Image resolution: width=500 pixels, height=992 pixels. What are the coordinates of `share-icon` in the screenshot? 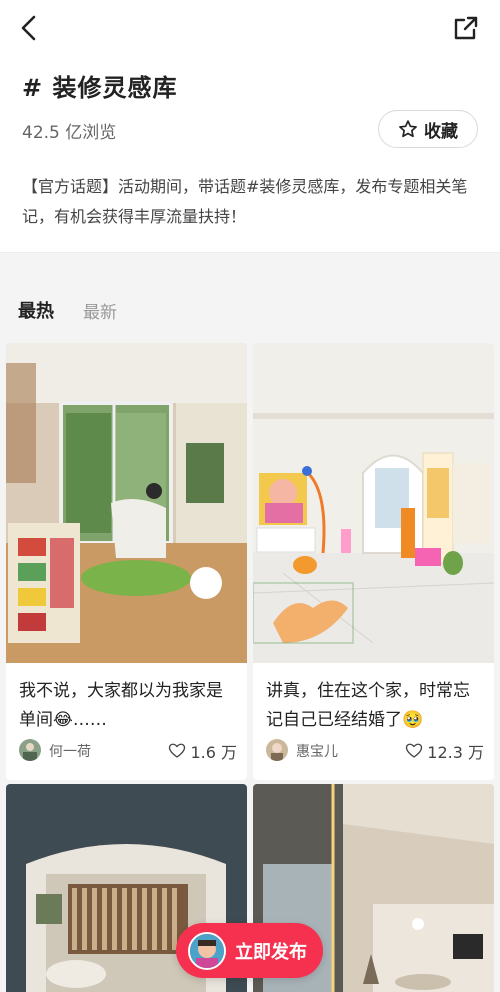 It's located at (466, 28).